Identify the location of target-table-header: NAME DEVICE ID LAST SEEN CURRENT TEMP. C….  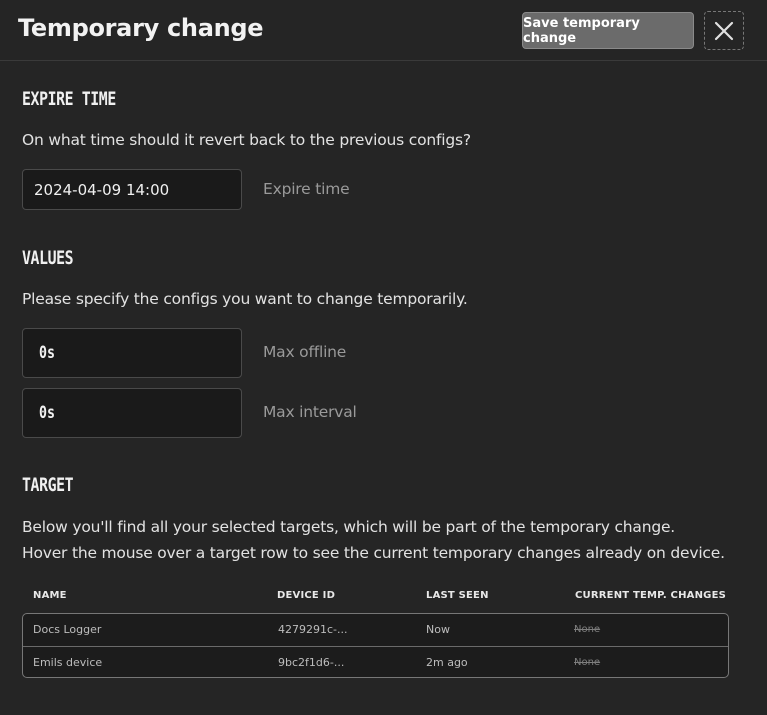
(375, 597).